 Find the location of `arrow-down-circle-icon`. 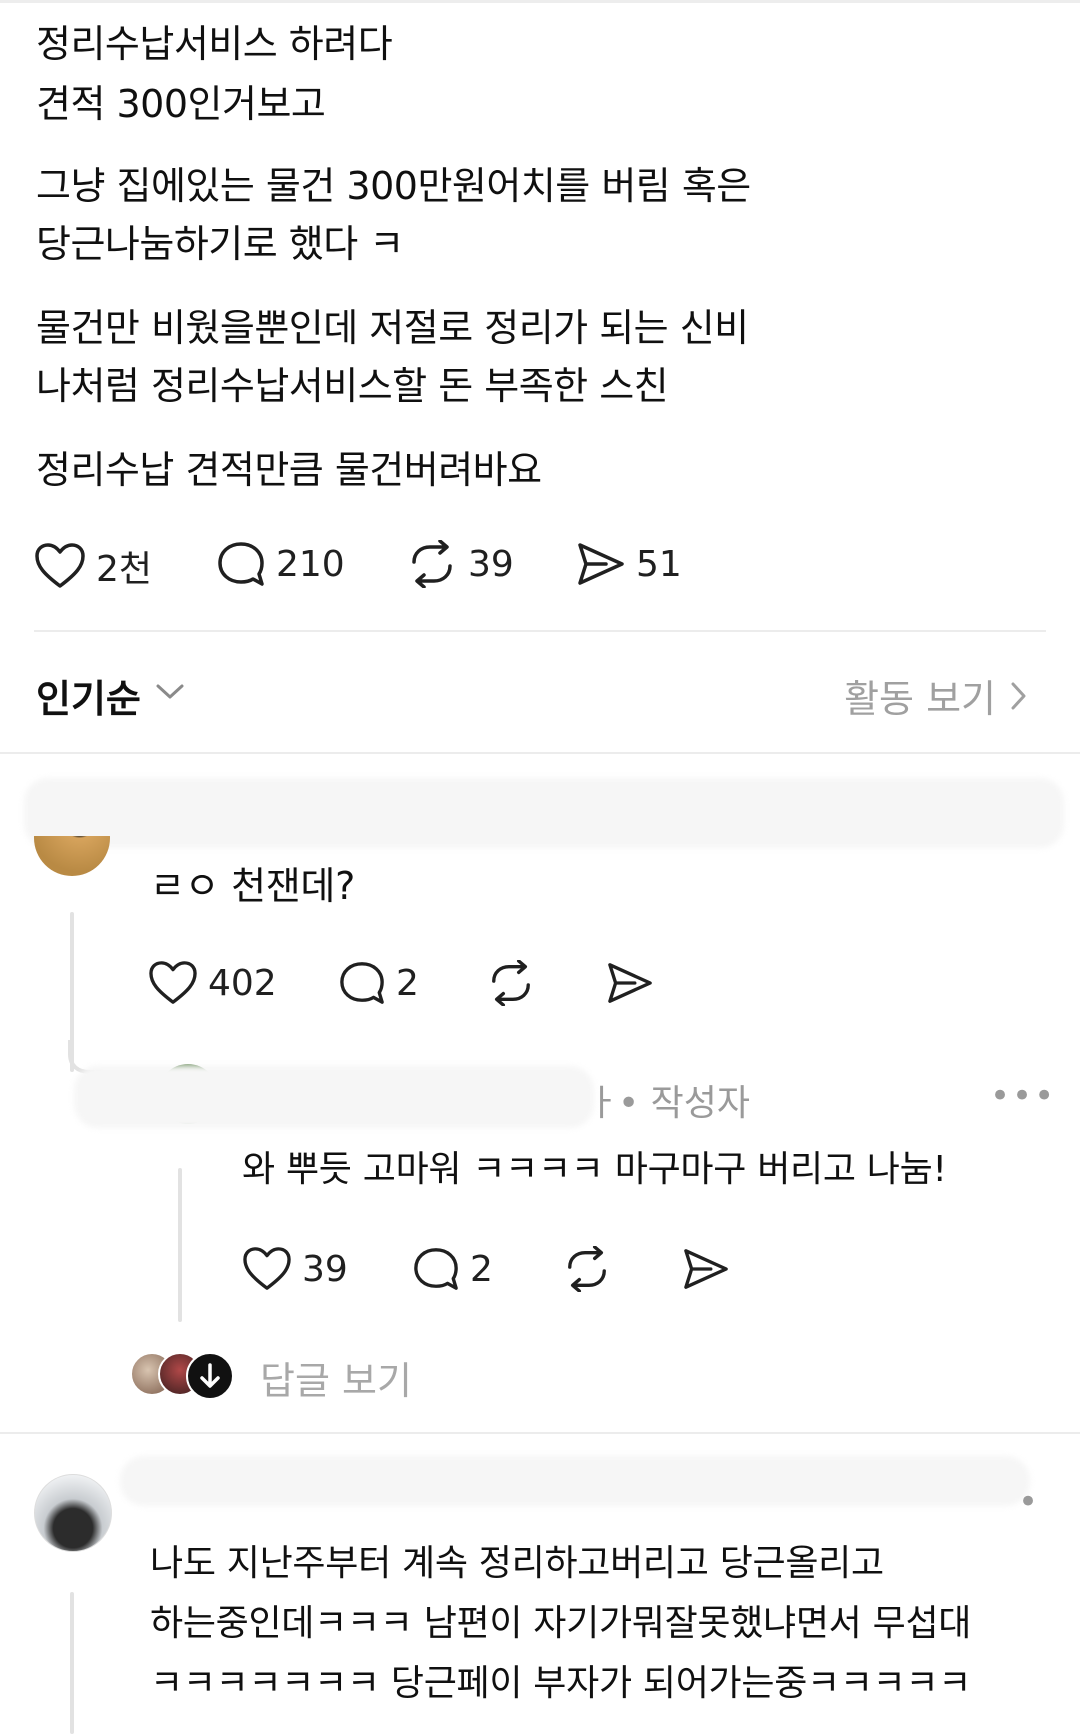

arrow-down-circle-icon is located at coordinates (210, 1376).